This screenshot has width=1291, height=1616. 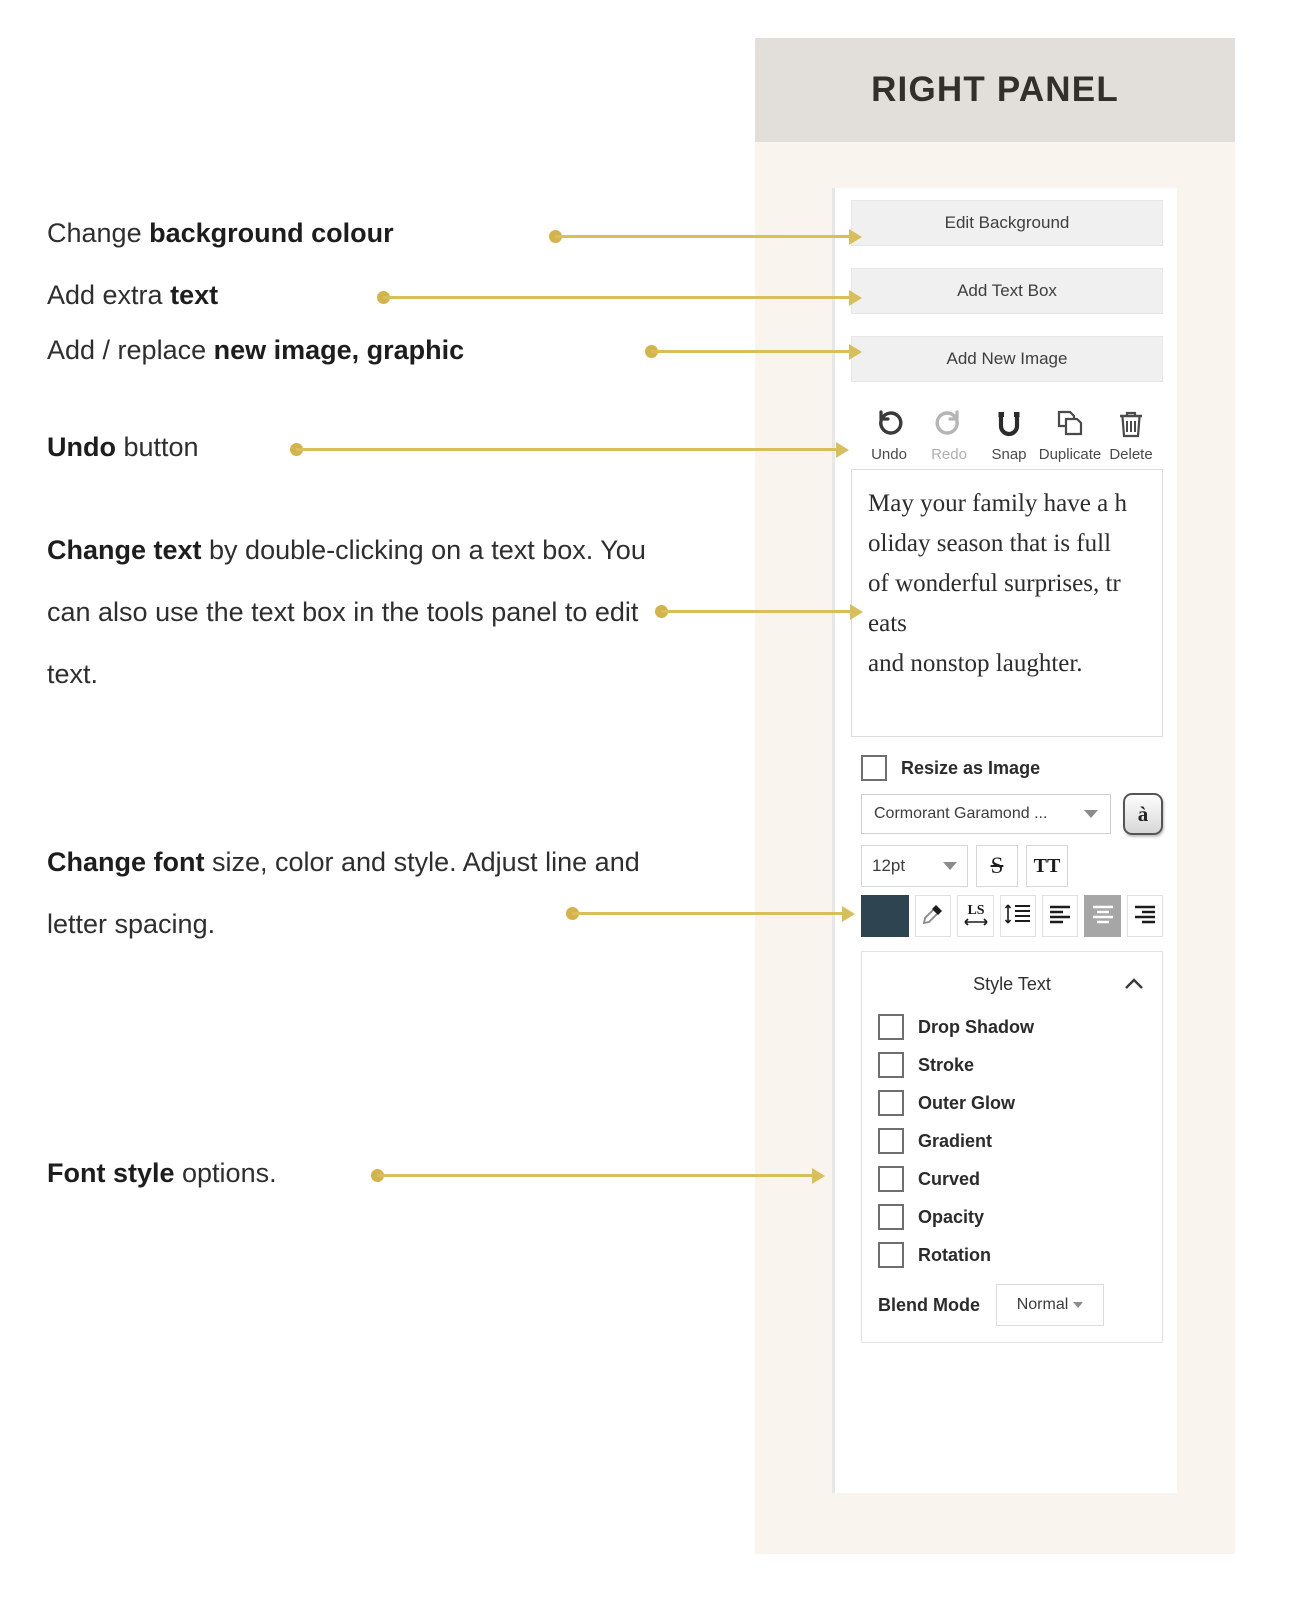 What do you see at coordinates (929, 1304) in the screenshot?
I see `blend-mode-label: Blend Mode` at bounding box center [929, 1304].